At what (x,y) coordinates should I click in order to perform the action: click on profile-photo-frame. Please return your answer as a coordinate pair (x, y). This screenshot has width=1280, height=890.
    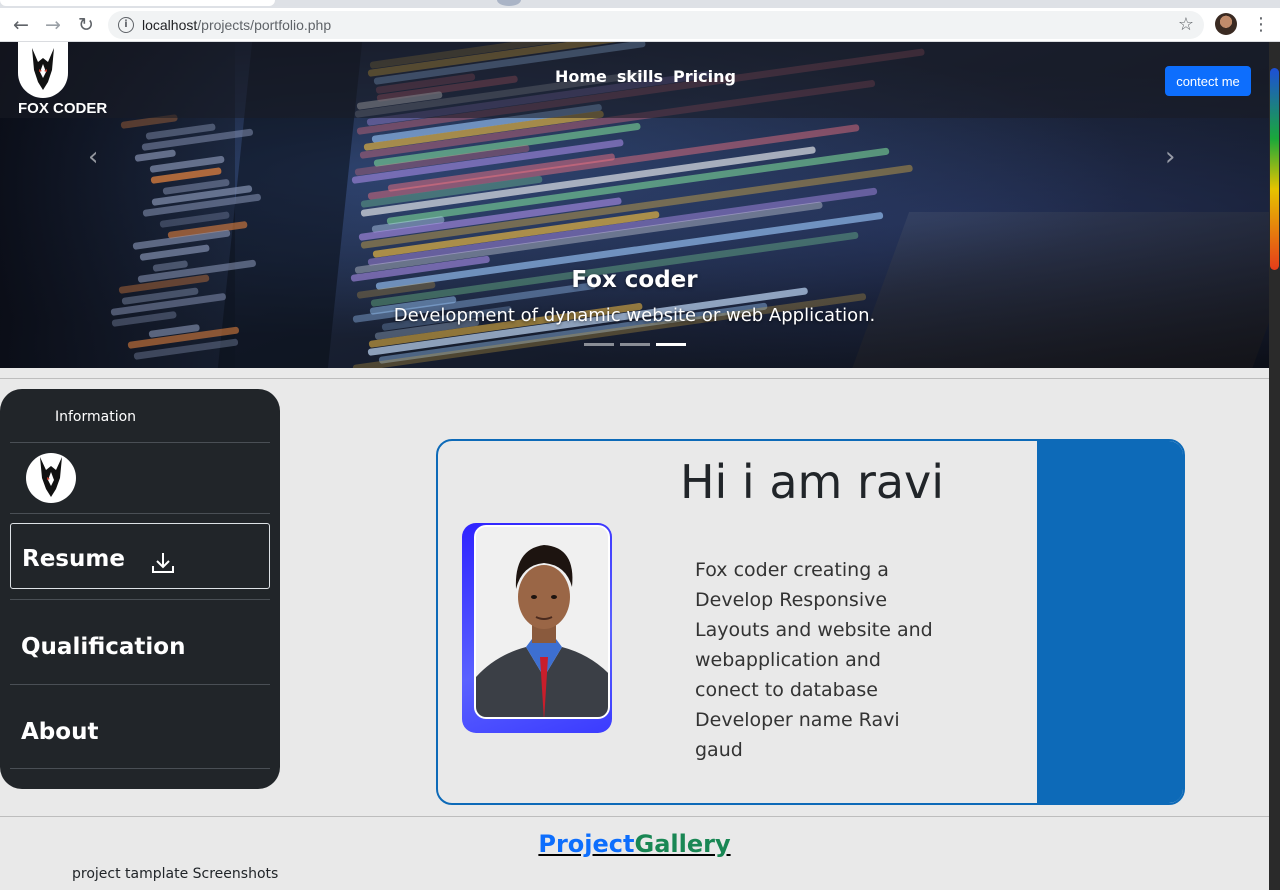
    Looking at the image, I should click on (537, 628).